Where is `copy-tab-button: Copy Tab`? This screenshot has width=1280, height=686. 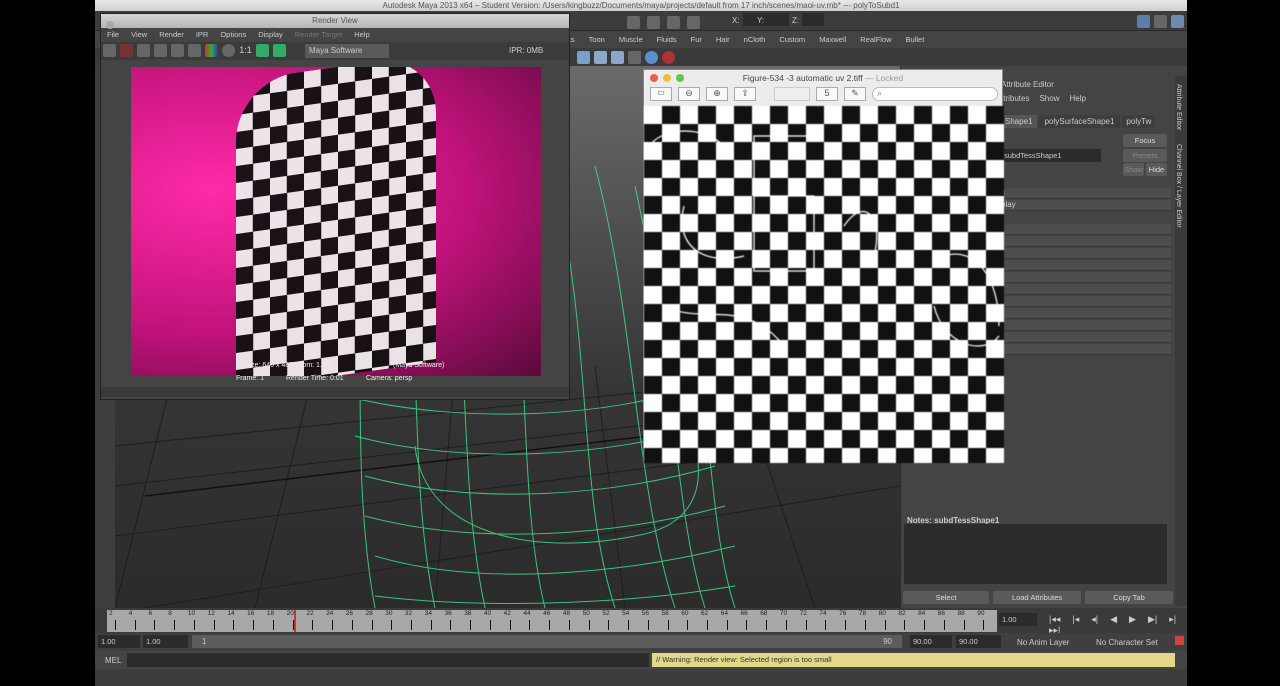
copy-tab-button: Copy Tab is located at coordinates (1129, 597).